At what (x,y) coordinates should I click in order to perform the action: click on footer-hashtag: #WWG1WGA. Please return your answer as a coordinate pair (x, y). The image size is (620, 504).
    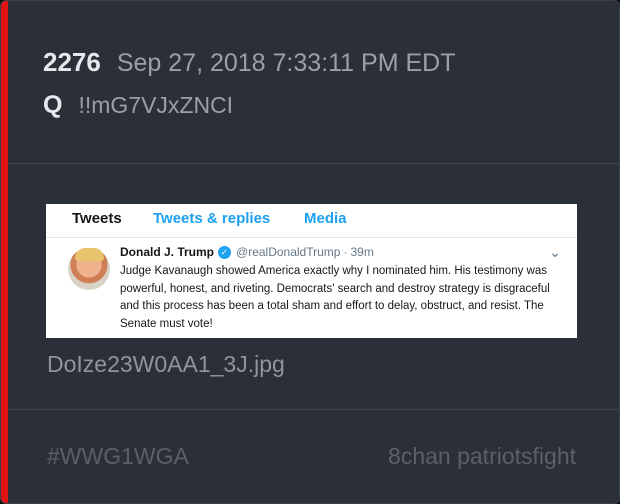
    Looking at the image, I should click on (118, 456).